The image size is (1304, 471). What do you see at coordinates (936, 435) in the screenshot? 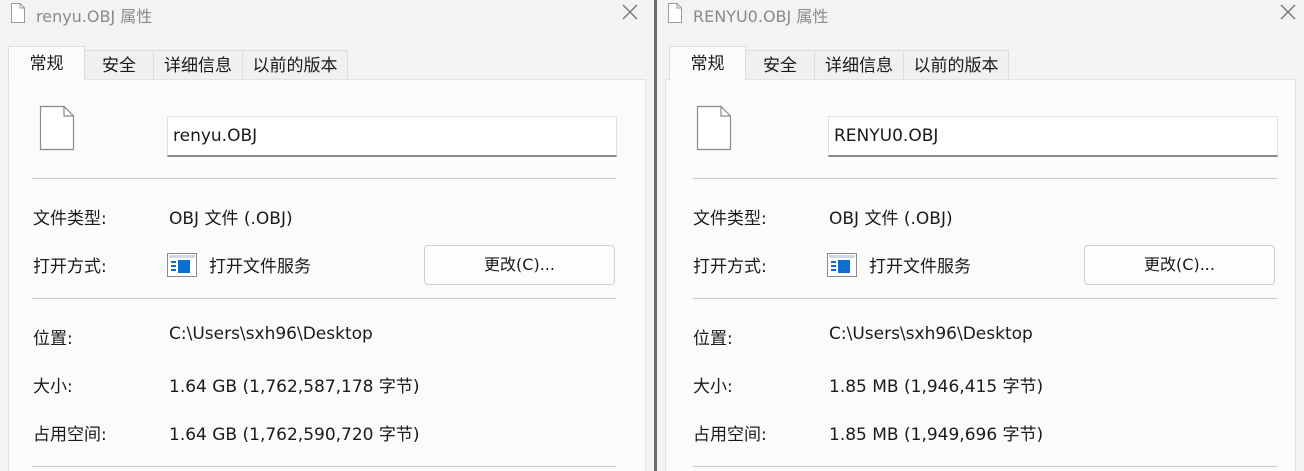
I see `size-on-disk-value: 1.85 MB (1,949,696 字节)` at bounding box center [936, 435].